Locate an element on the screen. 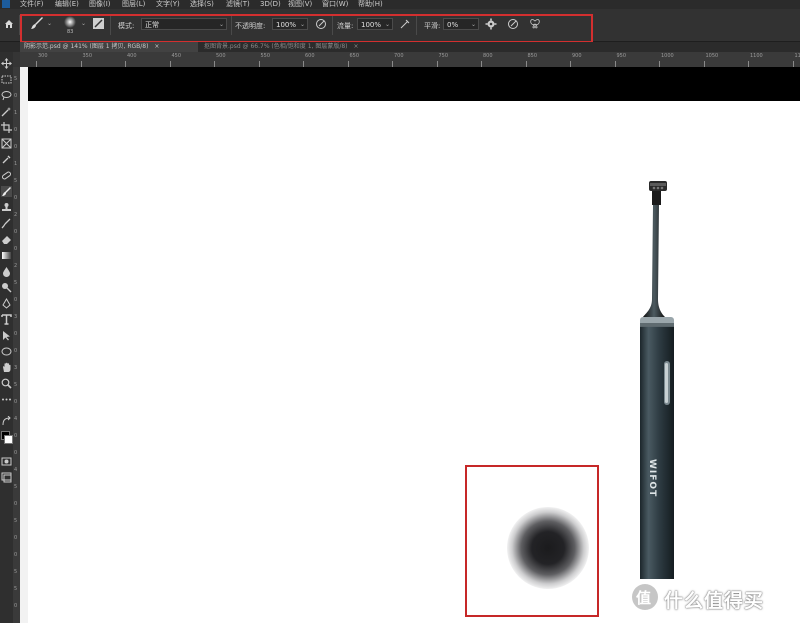  menu-3d: 3D(D) is located at coordinates (270, 4).